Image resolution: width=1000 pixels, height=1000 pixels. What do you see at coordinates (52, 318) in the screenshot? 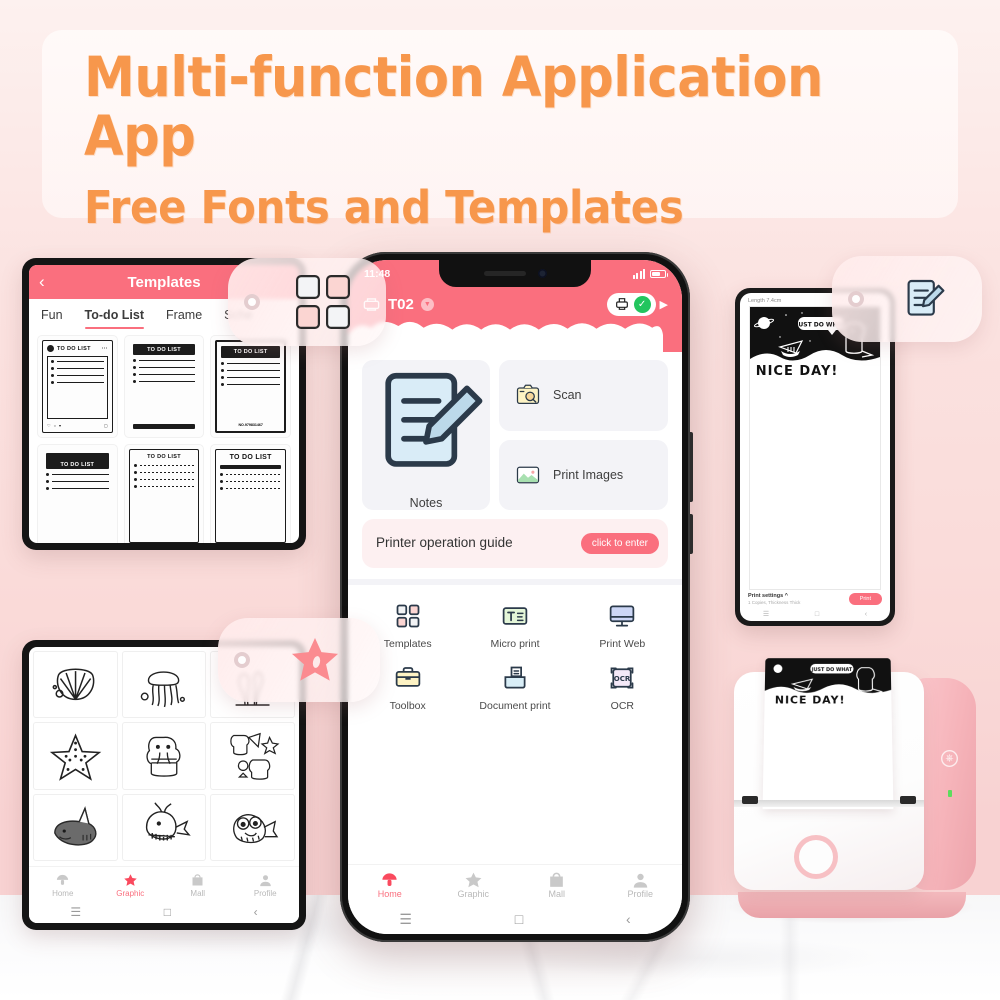
I see `tab-fun: Fun` at bounding box center [52, 318].